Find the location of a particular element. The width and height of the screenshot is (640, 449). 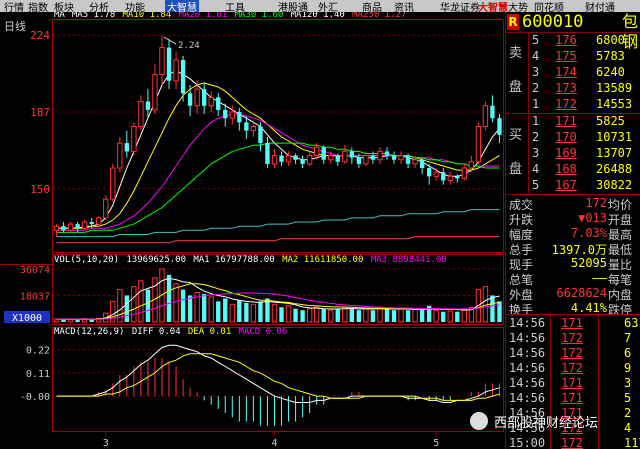

menu-item: 功能 is located at coordinates (135, 6).